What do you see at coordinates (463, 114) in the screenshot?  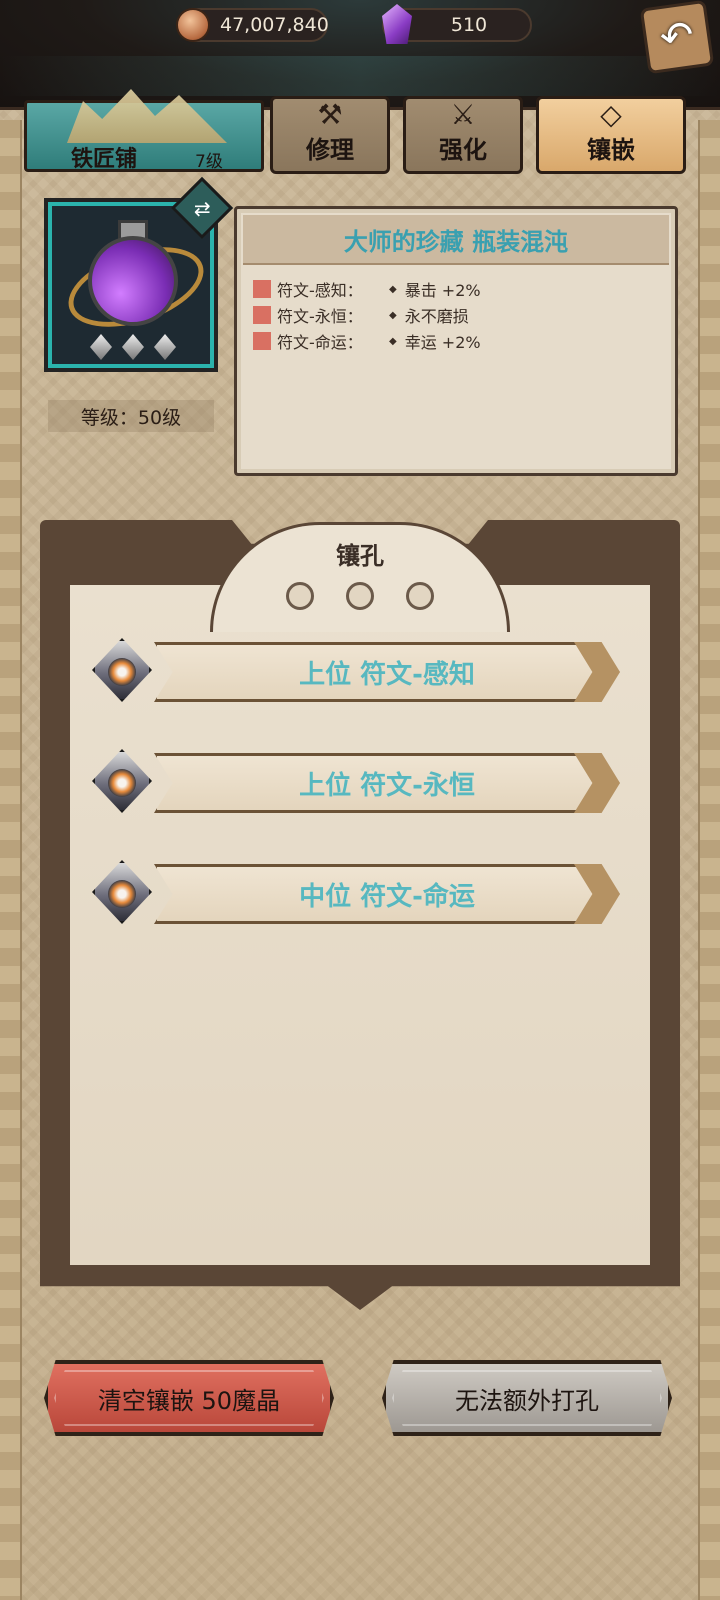 I see `sword-wings-icon: ⚔` at bounding box center [463, 114].